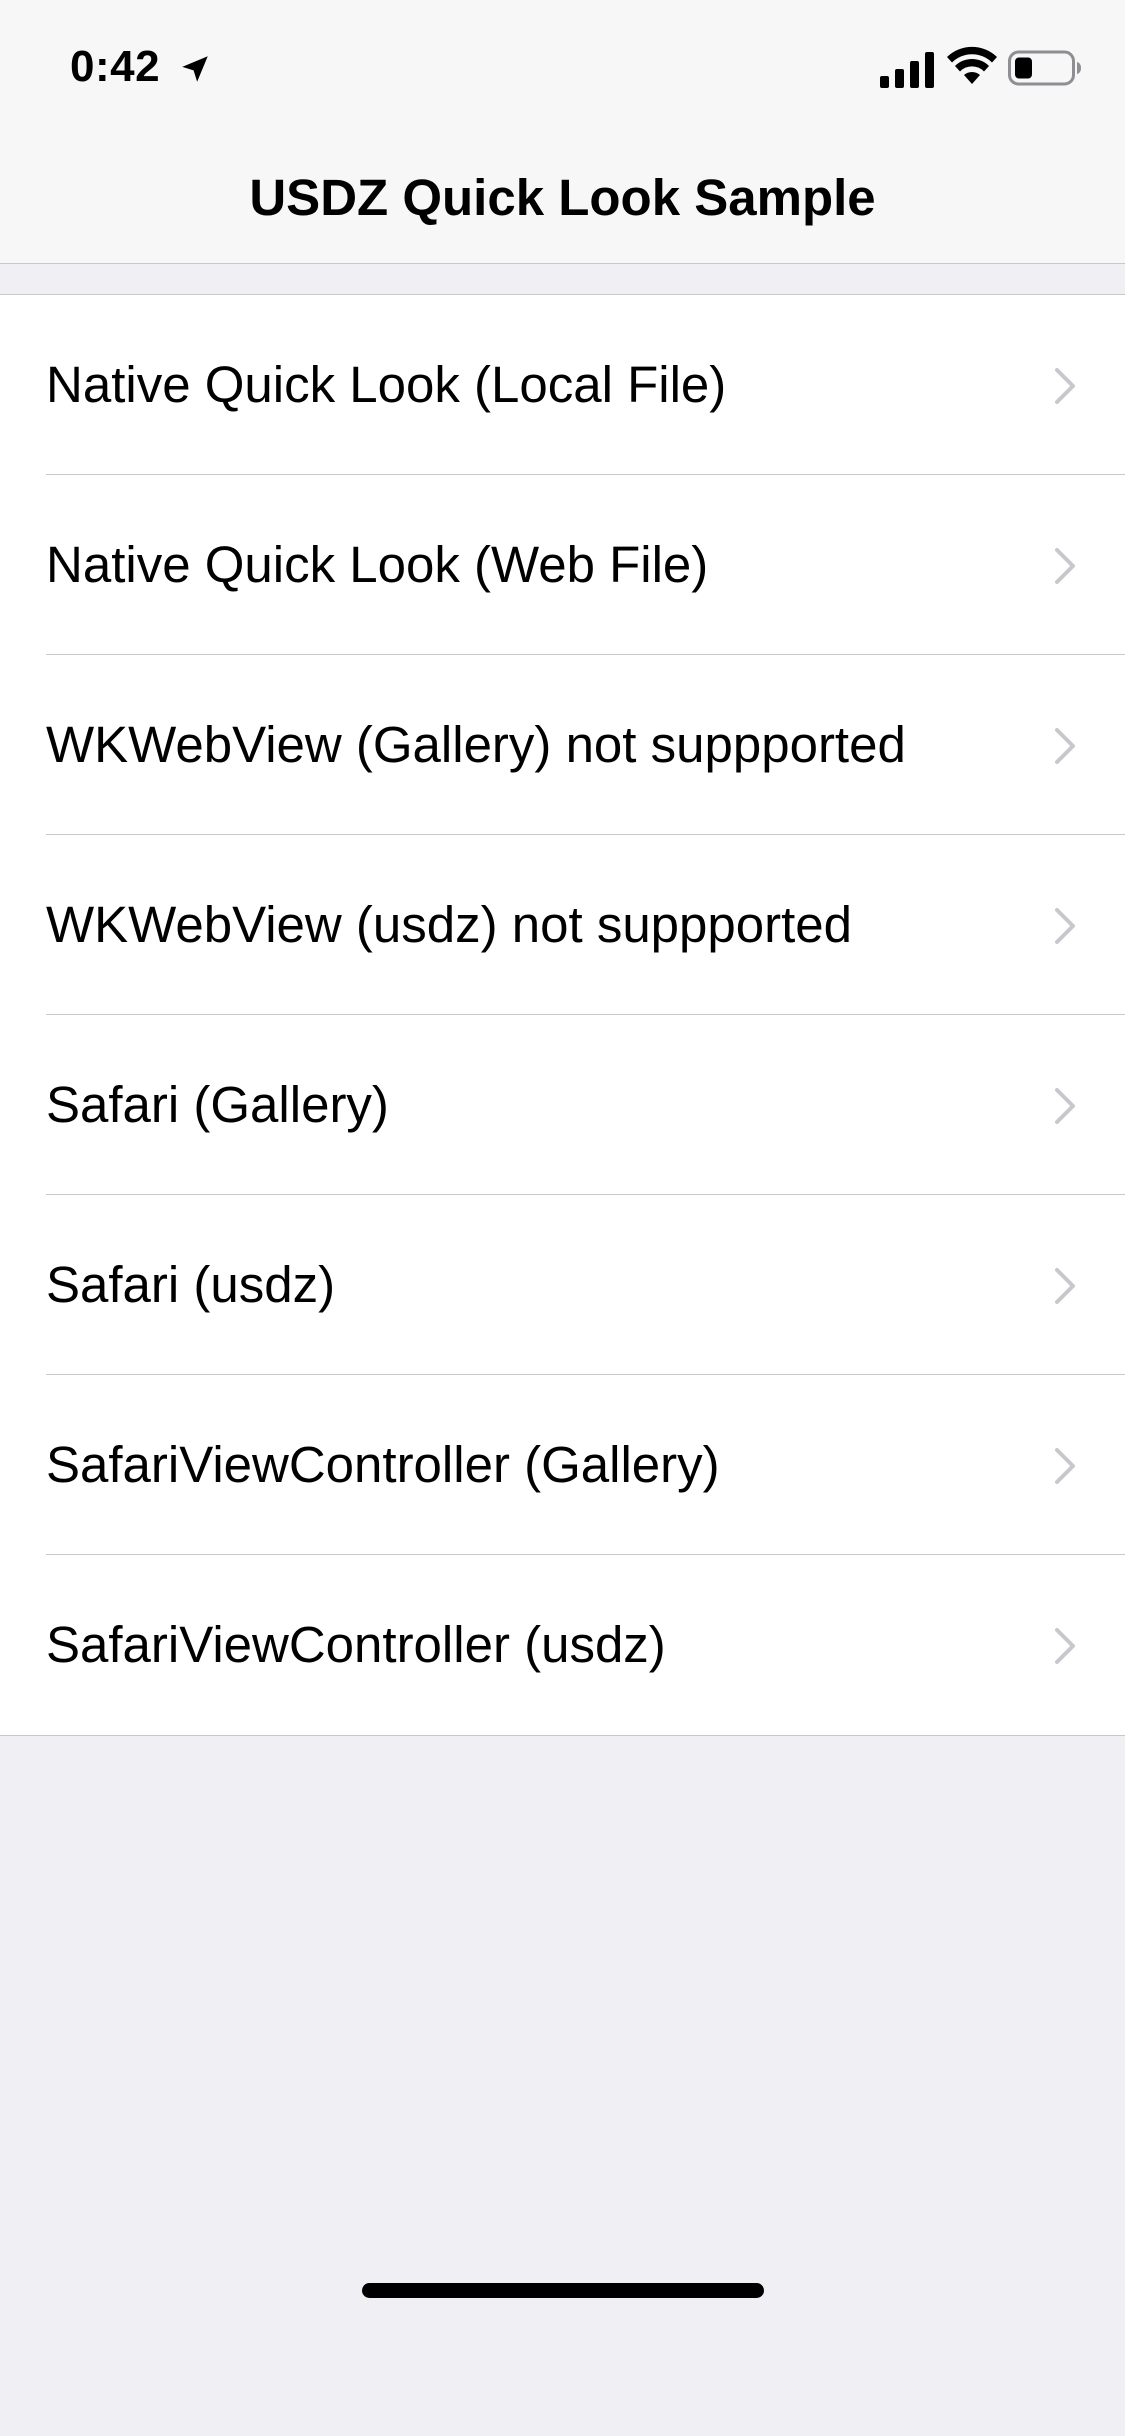 The image size is (1125, 2436). What do you see at coordinates (562, 1285) in the screenshot?
I see `list-item-safari-usdz: Safari (usdz)` at bounding box center [562, 1285].